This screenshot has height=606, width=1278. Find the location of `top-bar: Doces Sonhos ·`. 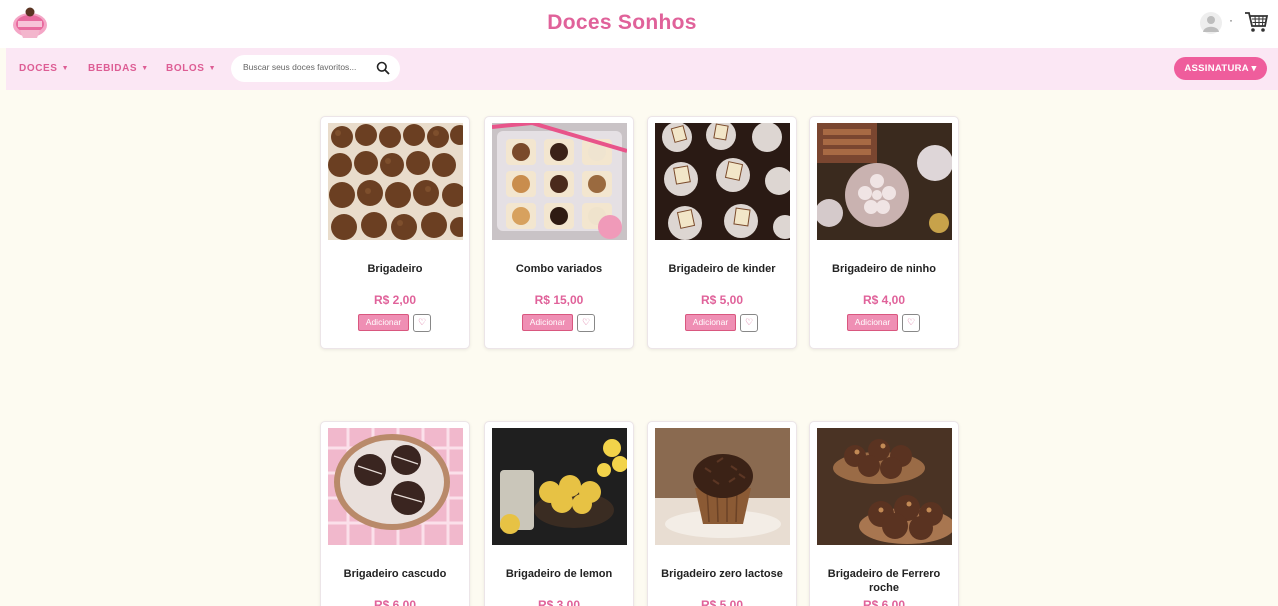

top-bar: Doces Sonhos · is located at coordinates (639, 24).